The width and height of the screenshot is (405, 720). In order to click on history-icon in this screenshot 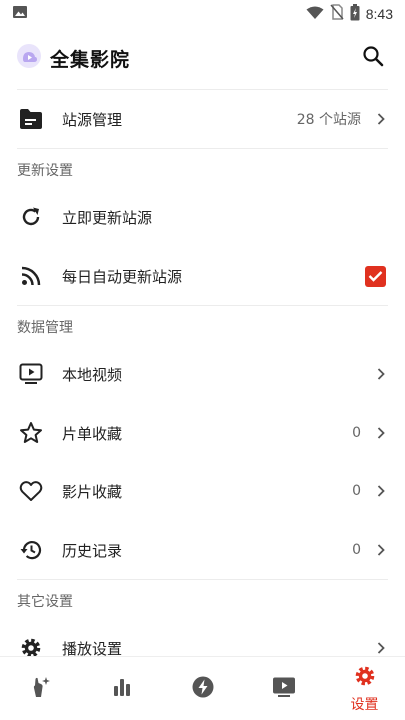, I will do `click(31, 550)`.